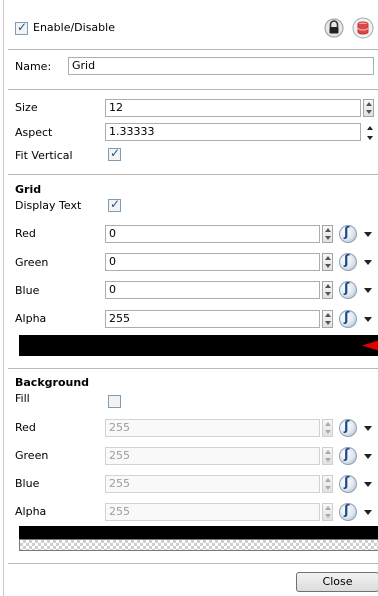 This screenshot has height=596, width=378. I want to click on background-green-stepper, so click(327, 456).